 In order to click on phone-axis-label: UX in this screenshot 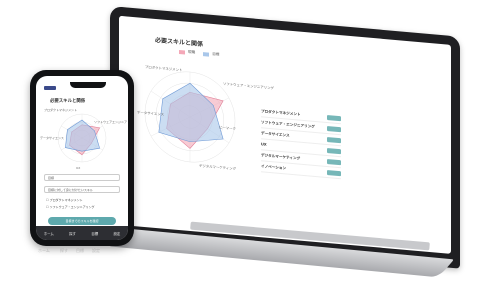, I will do `click(78, 168)`.